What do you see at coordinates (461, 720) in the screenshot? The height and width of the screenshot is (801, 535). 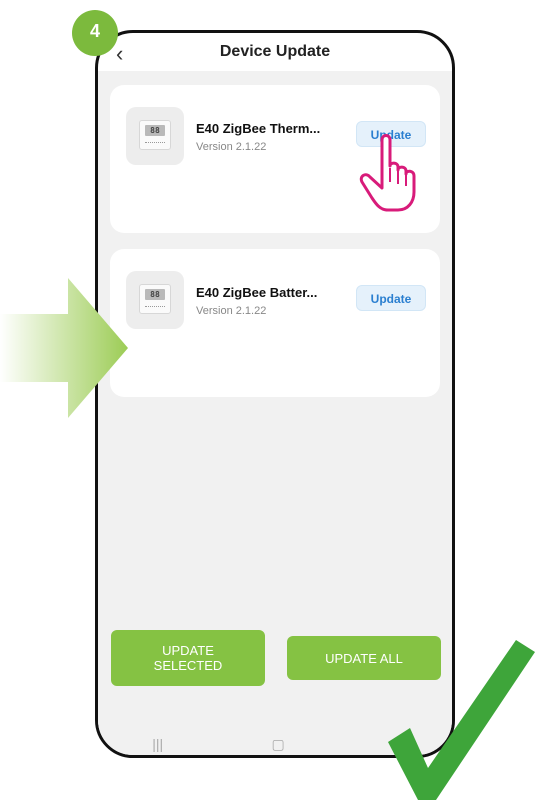 I see `checkmark-icon` at bounding box center [461, 720].